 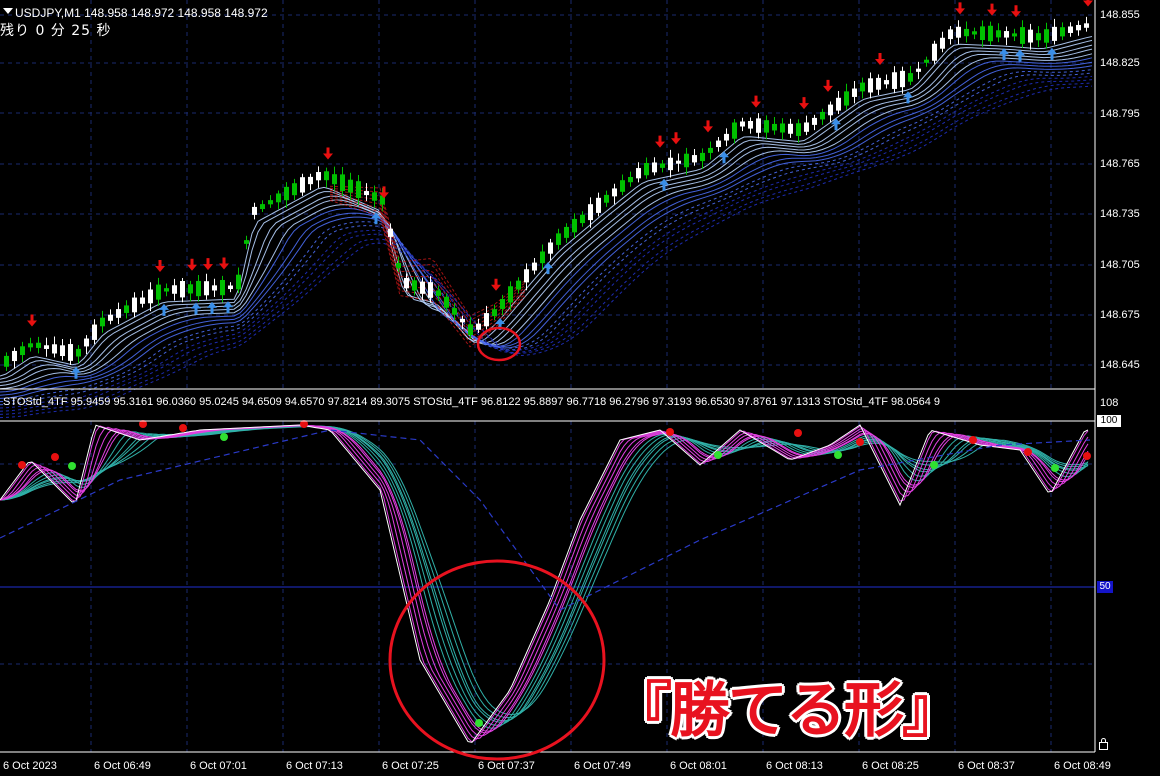 I want to click on price-label: 148.825, so click(x=1120, y=63).